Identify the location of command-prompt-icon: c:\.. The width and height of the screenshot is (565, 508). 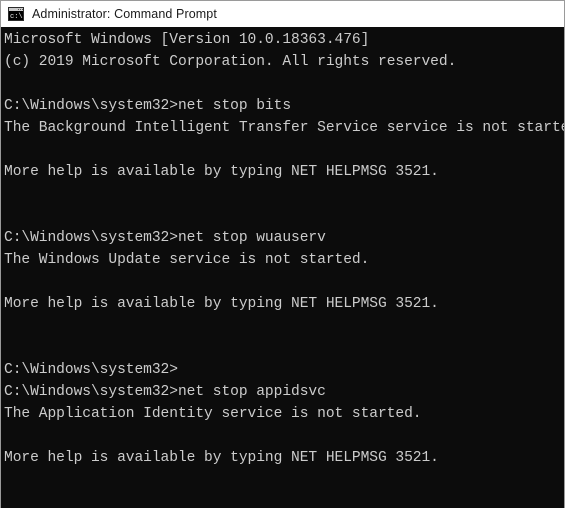
(16, 14).